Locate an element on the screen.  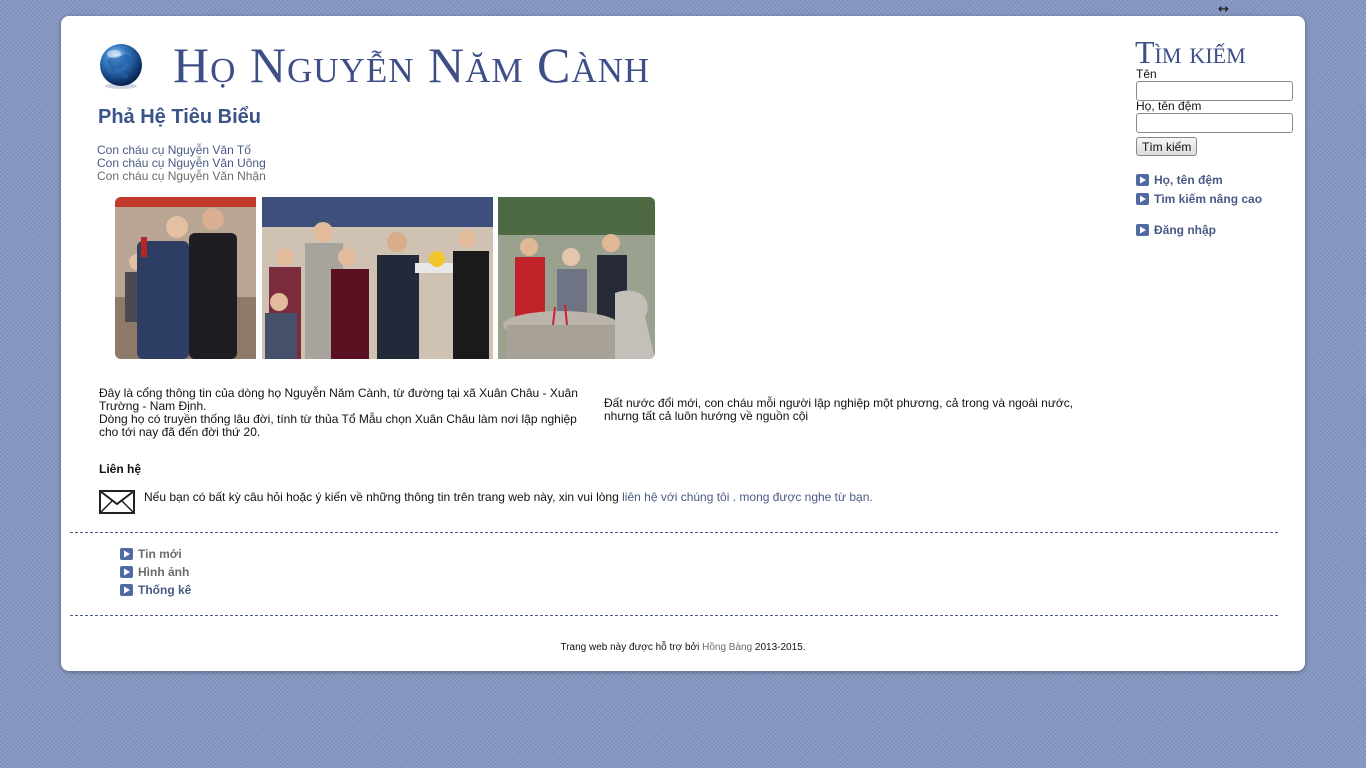
first-name-label: Tên is located at coordinates (1146, 74).